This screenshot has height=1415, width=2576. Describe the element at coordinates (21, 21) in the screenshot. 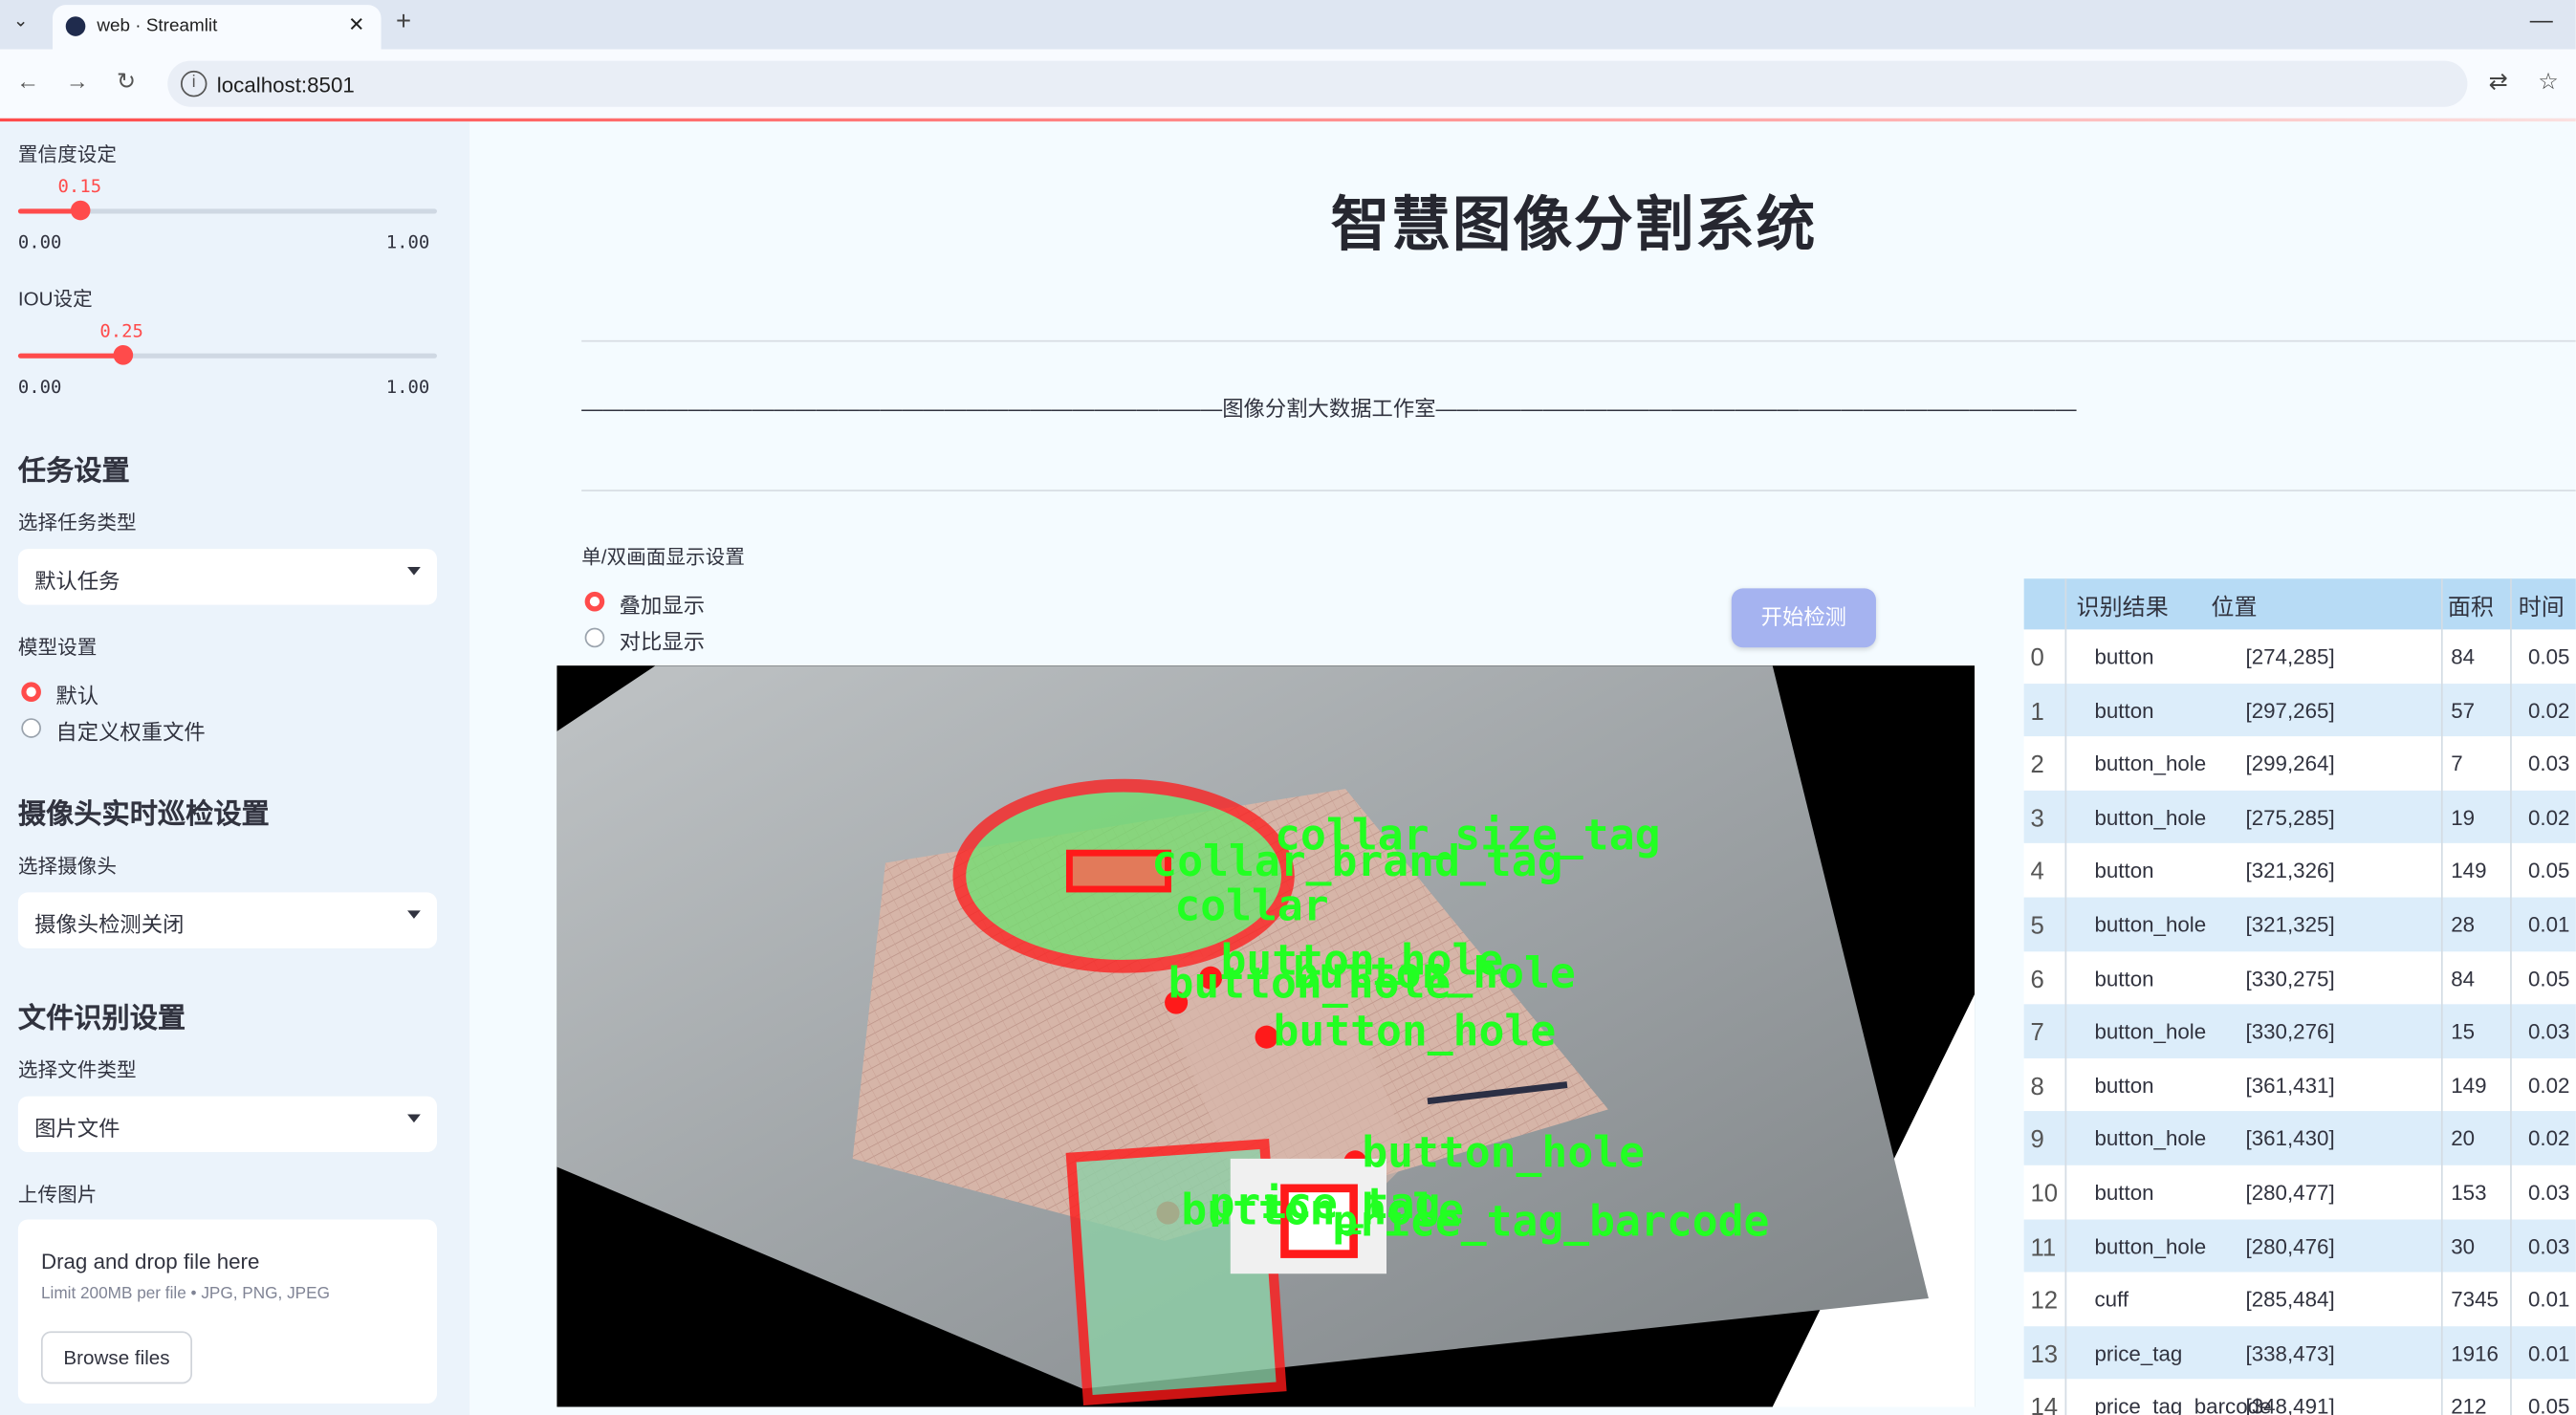

I see `tab-search-icon: ⌄` at that location.